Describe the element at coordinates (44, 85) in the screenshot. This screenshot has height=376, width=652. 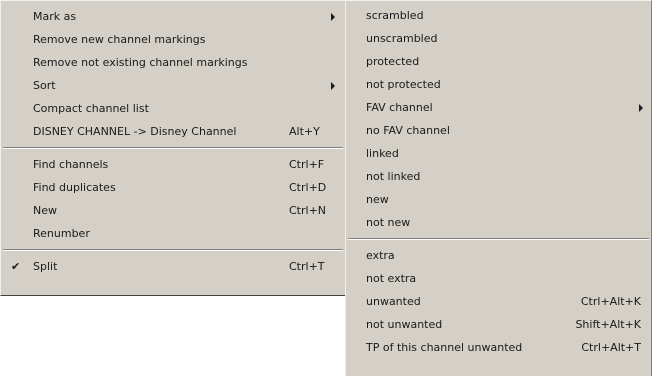
I see `menu-item-label: Sort` at that location.